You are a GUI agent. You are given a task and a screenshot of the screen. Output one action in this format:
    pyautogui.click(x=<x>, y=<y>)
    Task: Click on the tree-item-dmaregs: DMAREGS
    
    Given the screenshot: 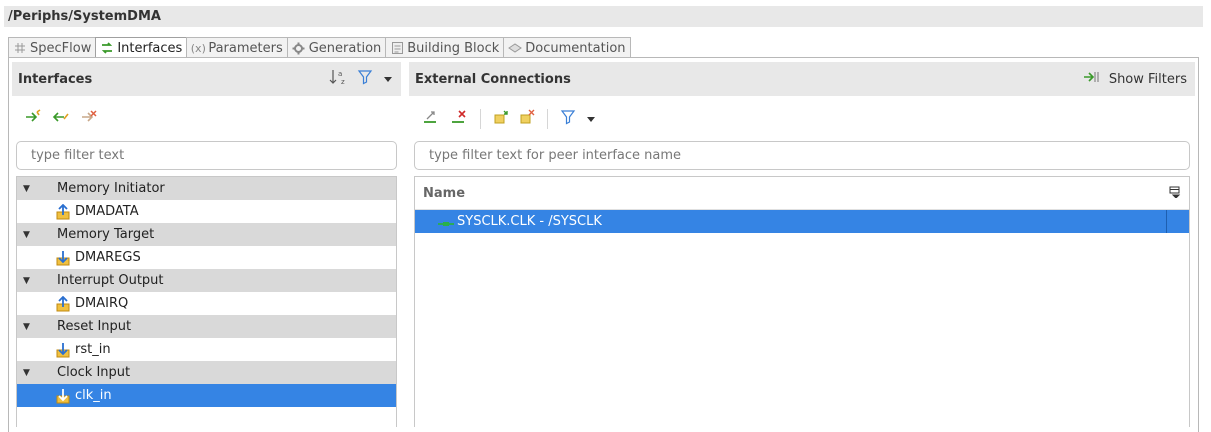 What is the action you would take?
    pyautogui.click(x=206, y=257)
    